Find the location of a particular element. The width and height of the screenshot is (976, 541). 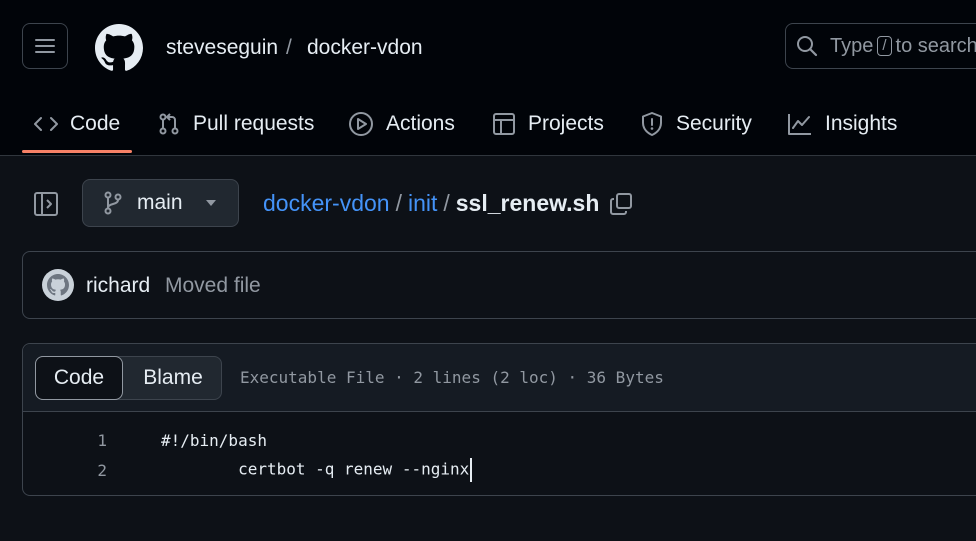

tab-actions: Actions is located at coordinates (401, 124).